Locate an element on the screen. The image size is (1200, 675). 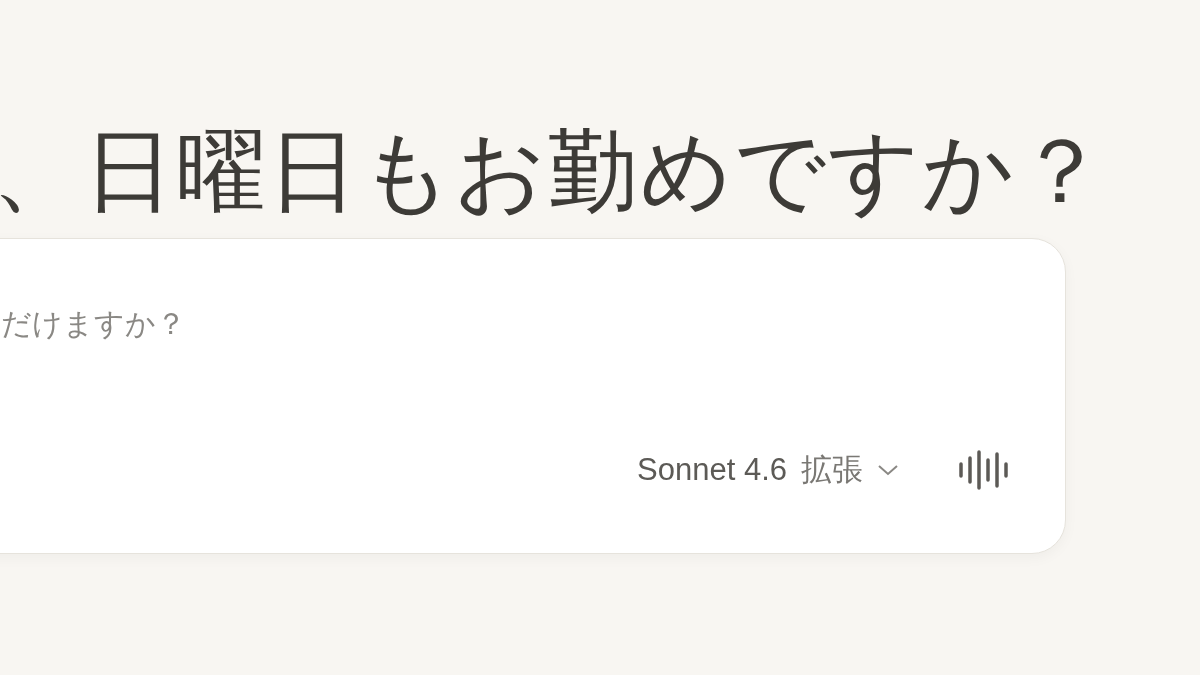
greeting-heading: 、日曜日もお勤めですか？ is located at coordinates (554, 172).